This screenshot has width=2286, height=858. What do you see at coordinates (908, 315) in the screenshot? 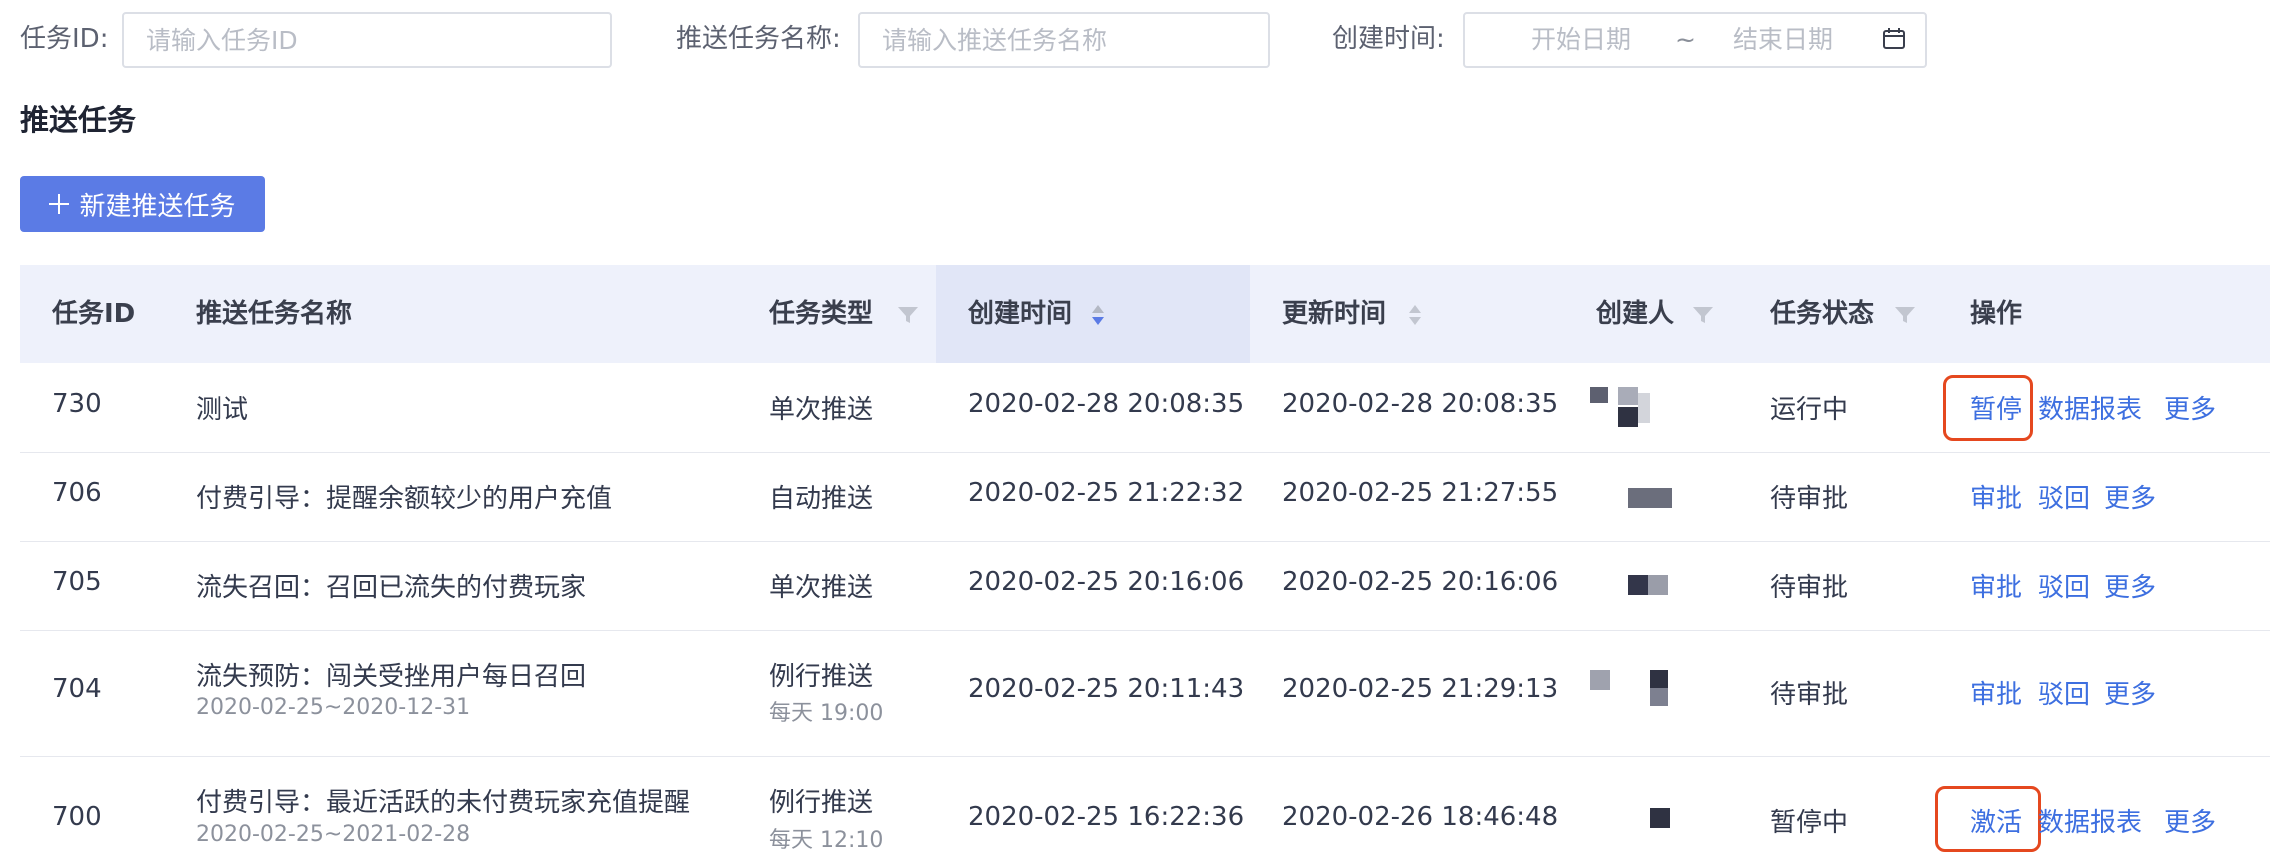
I see `task-type-filter-icon` at bounding box center [908, 315].